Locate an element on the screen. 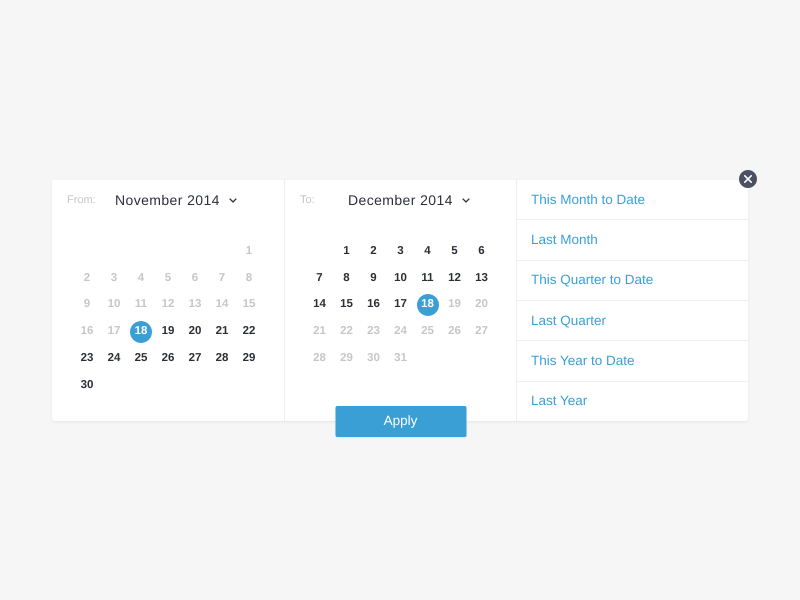 This screenshot has height=600, width=800. field-label: To: is located at coordinates (308, 200).